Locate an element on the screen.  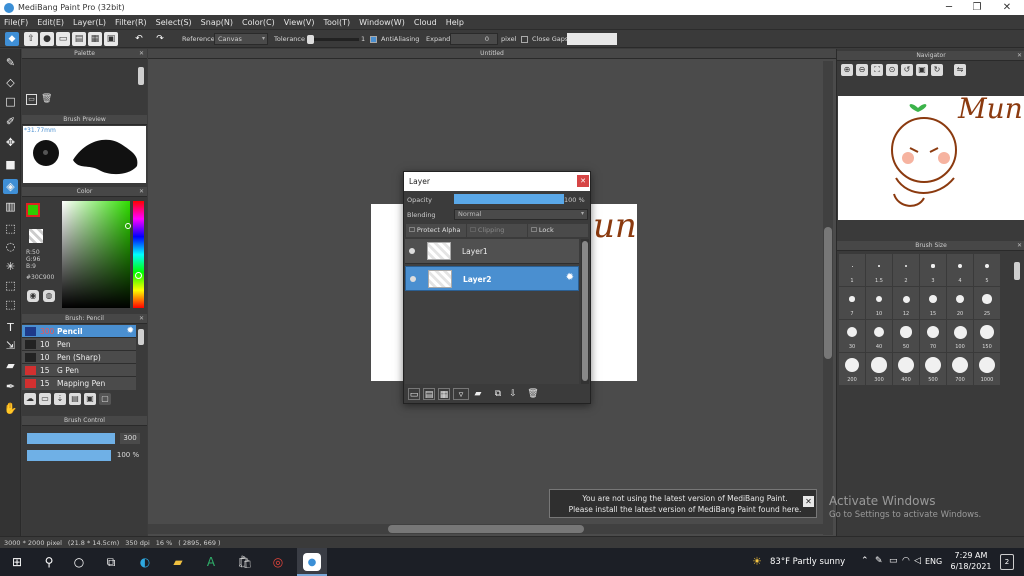
tray-chevron-icon: ⌃ is located at coordinates (865, 561).